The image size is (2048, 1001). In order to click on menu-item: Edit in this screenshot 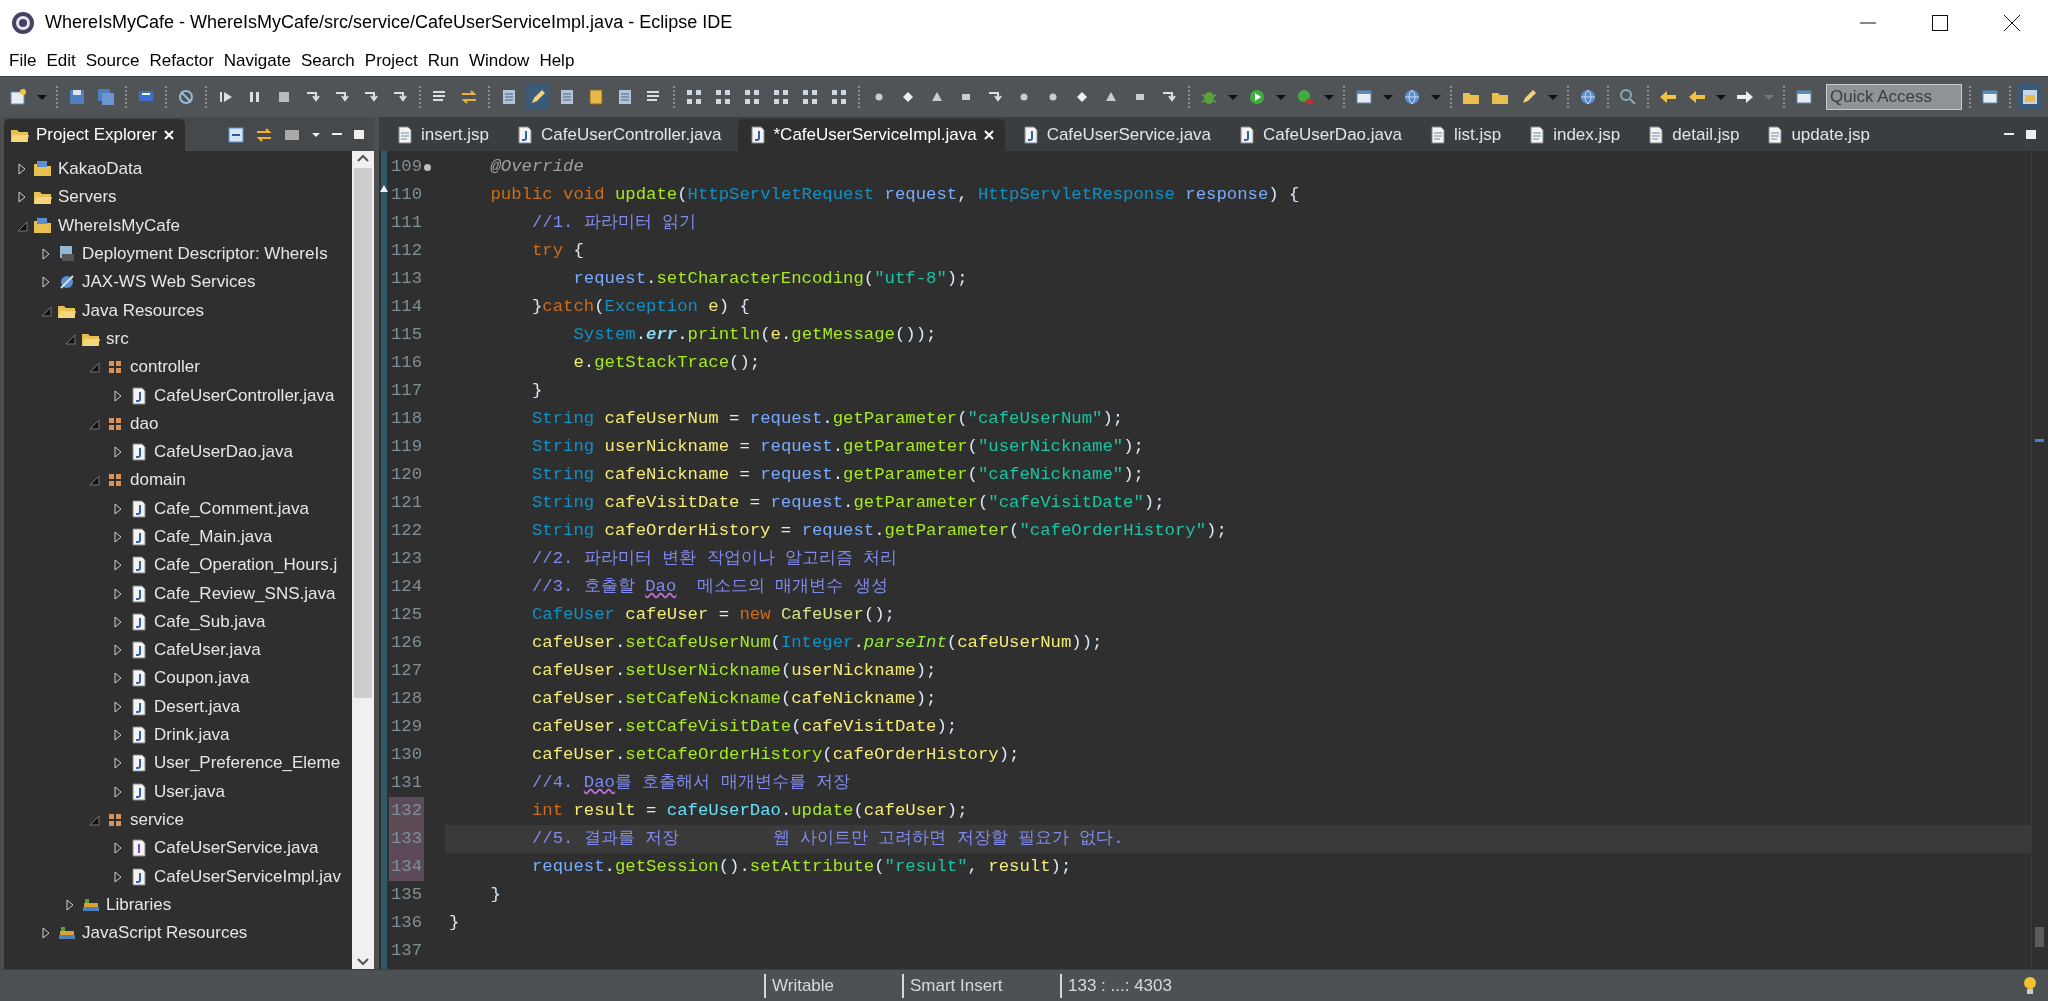, I will do `click(61, 60)`.